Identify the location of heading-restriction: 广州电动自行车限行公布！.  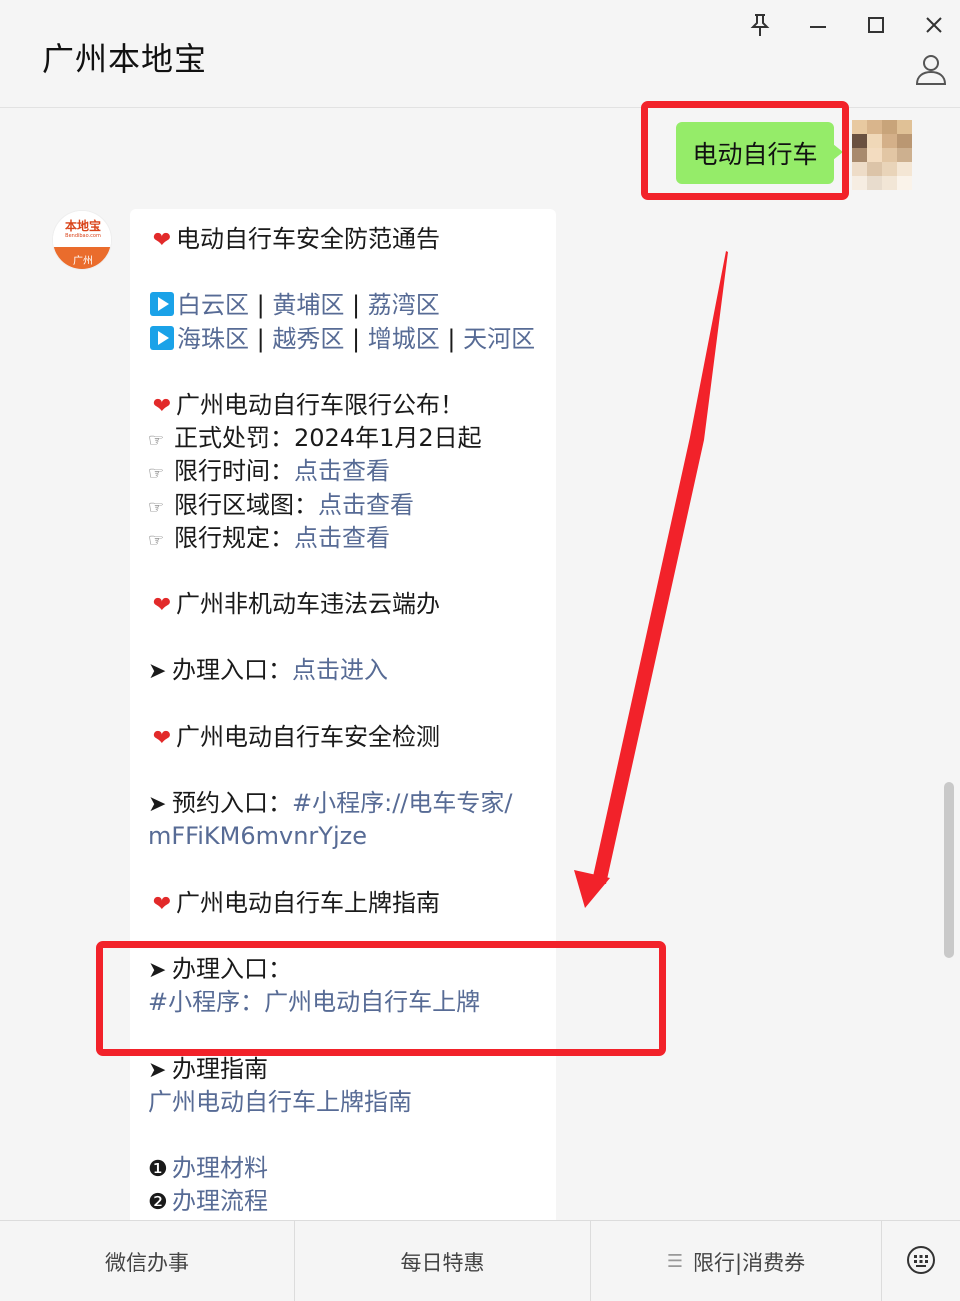
(320, 404).